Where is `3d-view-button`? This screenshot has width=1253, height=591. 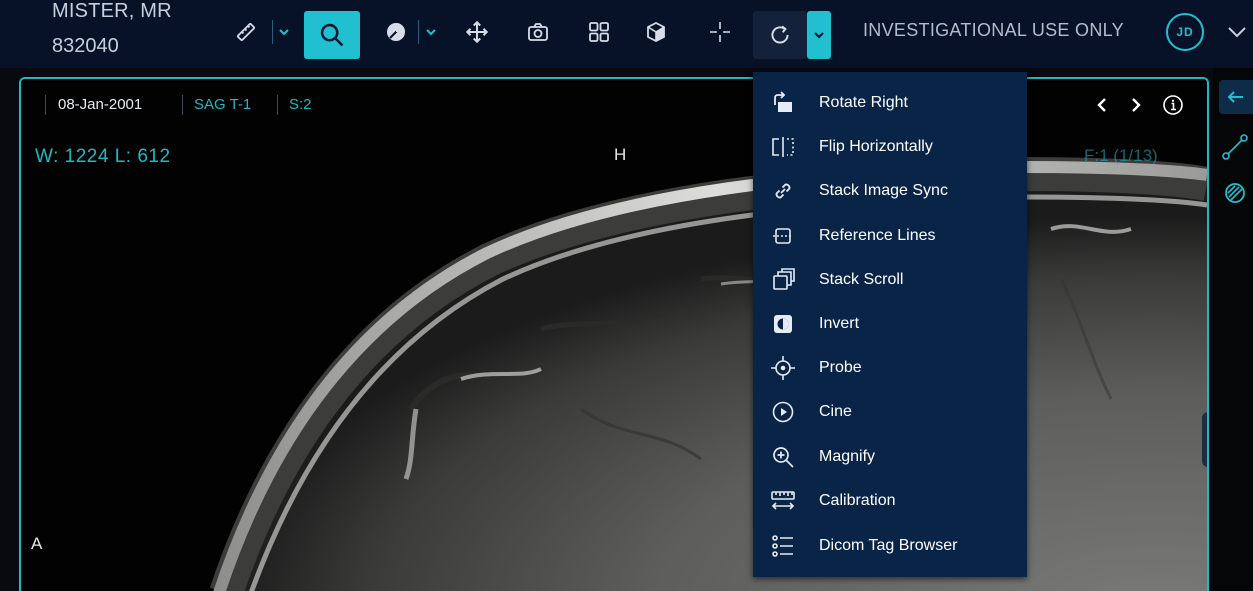
3d-view-button is located at coordinates (656, 32).